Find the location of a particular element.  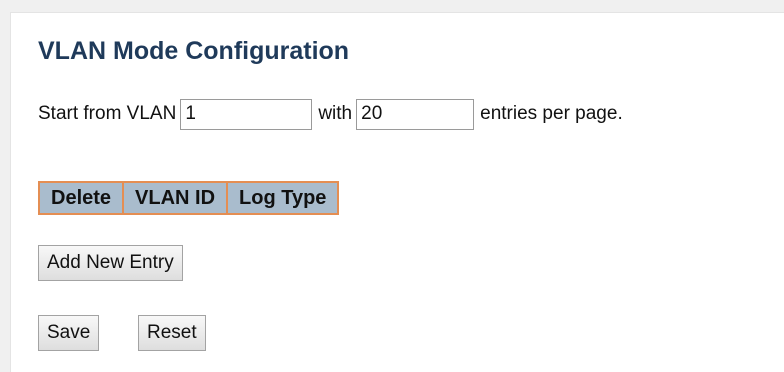

start-vlan-input is located at coordinates (246, 114).